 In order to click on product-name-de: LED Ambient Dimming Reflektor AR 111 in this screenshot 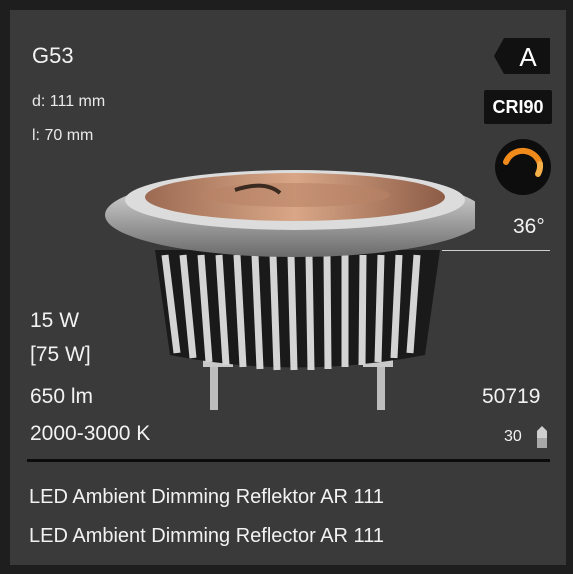, I will do `click(206, 497)`.